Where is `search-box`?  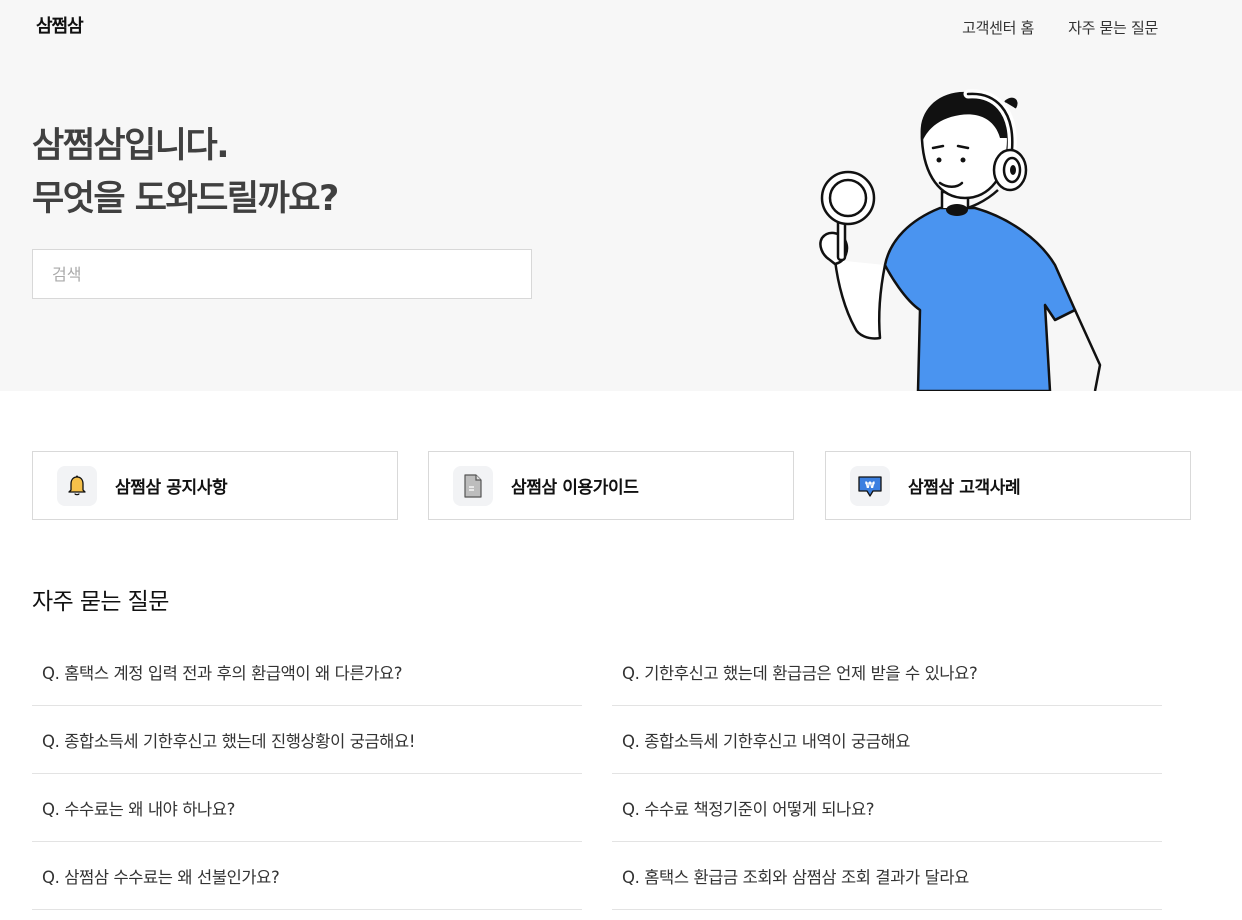 search-box is located at coordinates (282, 274).